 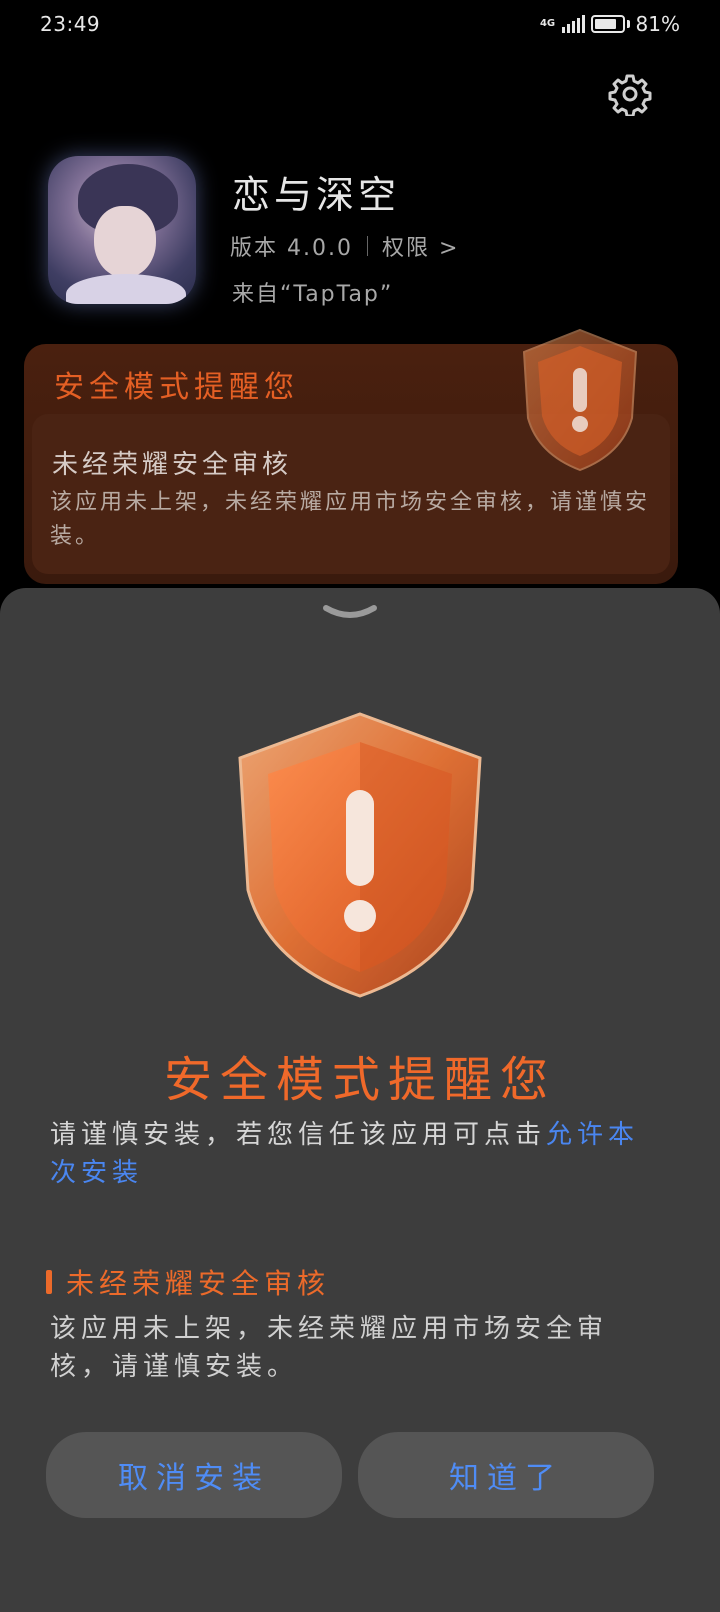 I want to click on status-bar: 23:49 4G 81%, so click(x=360, y=24).